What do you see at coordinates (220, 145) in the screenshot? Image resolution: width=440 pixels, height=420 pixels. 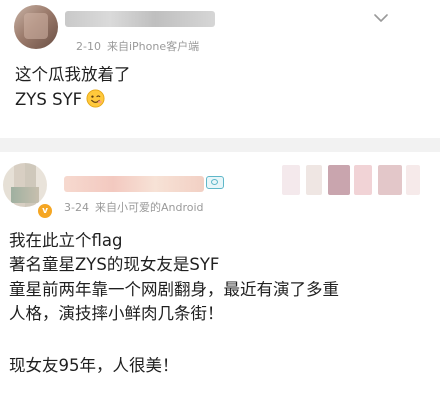 I see `post-separator` at bounding box center [220, 145].